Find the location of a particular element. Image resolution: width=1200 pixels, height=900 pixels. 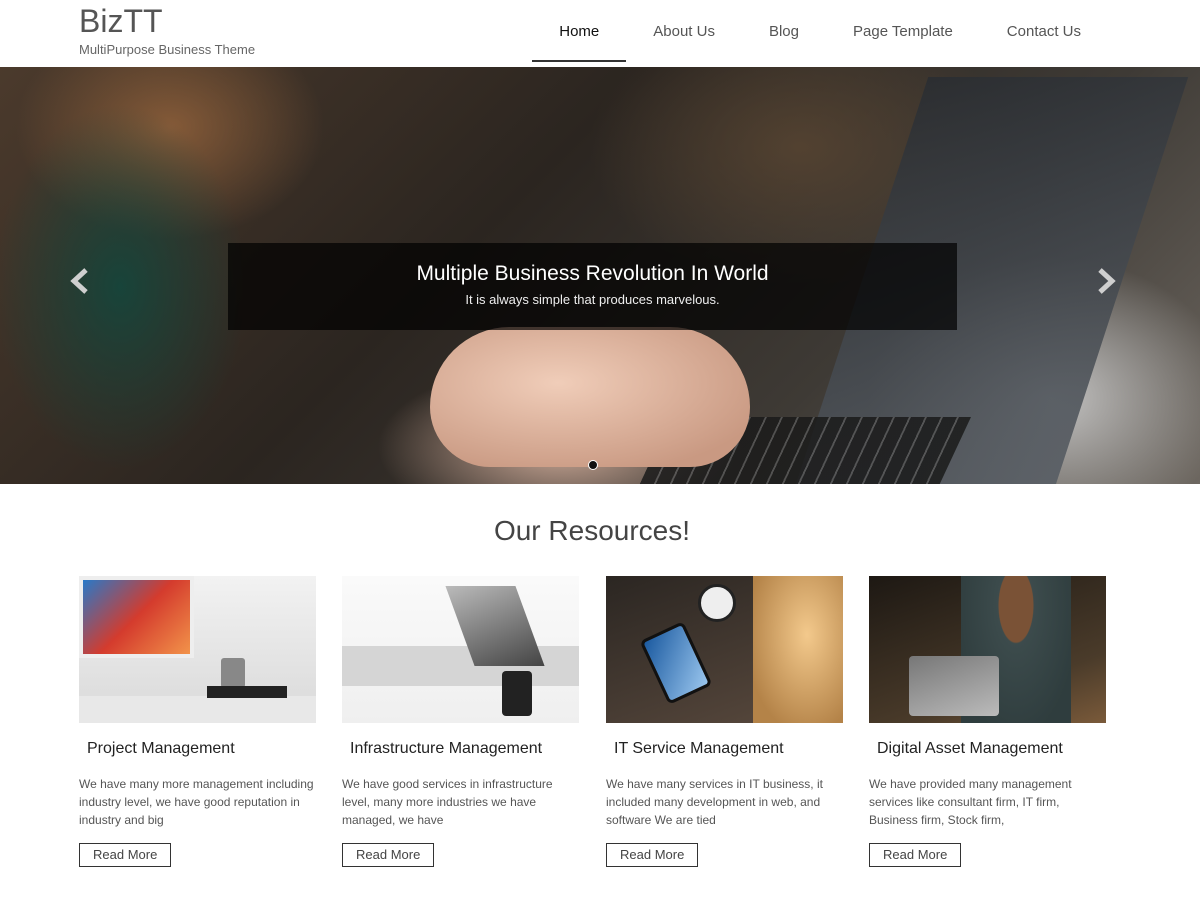

nav-item-home: Home is located at coordinates (579, 31).